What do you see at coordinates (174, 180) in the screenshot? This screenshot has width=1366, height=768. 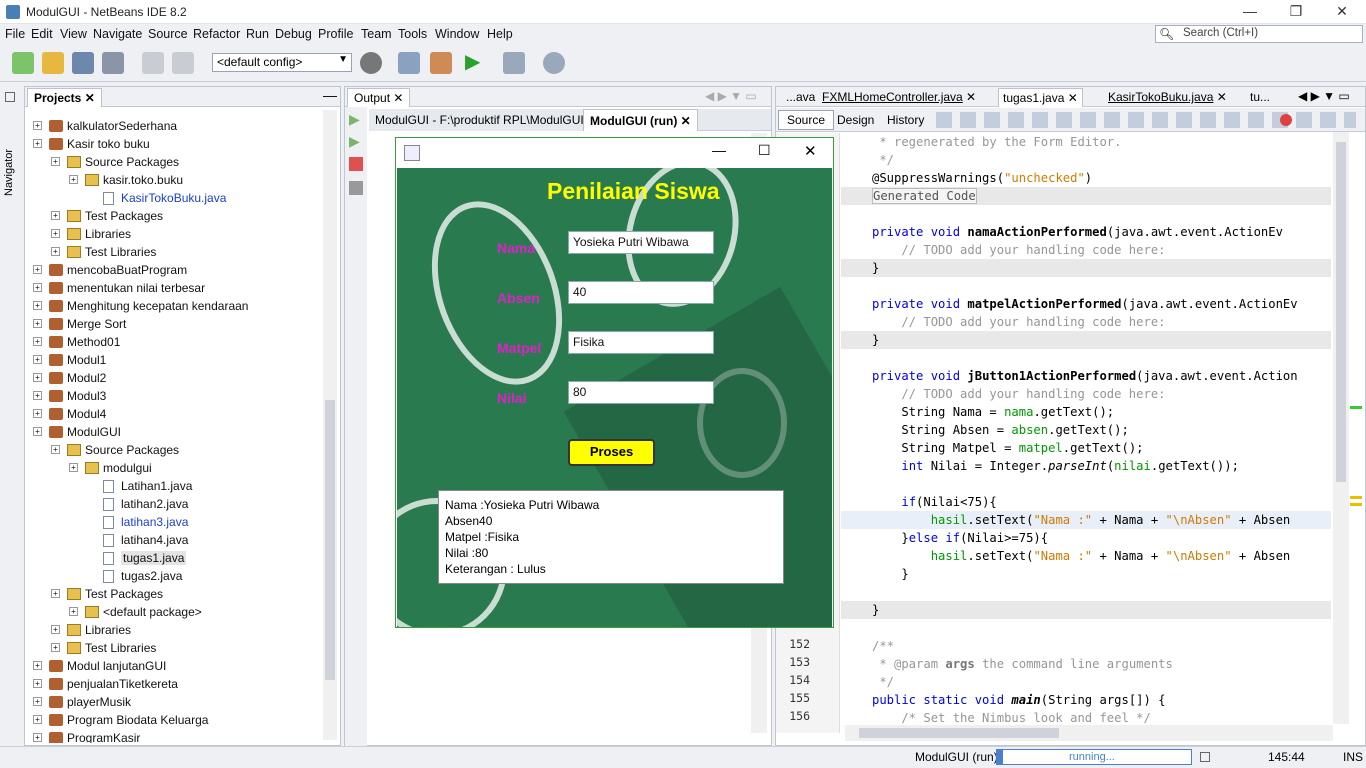 I see `tree-item: + kasir.toko.buku` at bounding box center [174, 180].